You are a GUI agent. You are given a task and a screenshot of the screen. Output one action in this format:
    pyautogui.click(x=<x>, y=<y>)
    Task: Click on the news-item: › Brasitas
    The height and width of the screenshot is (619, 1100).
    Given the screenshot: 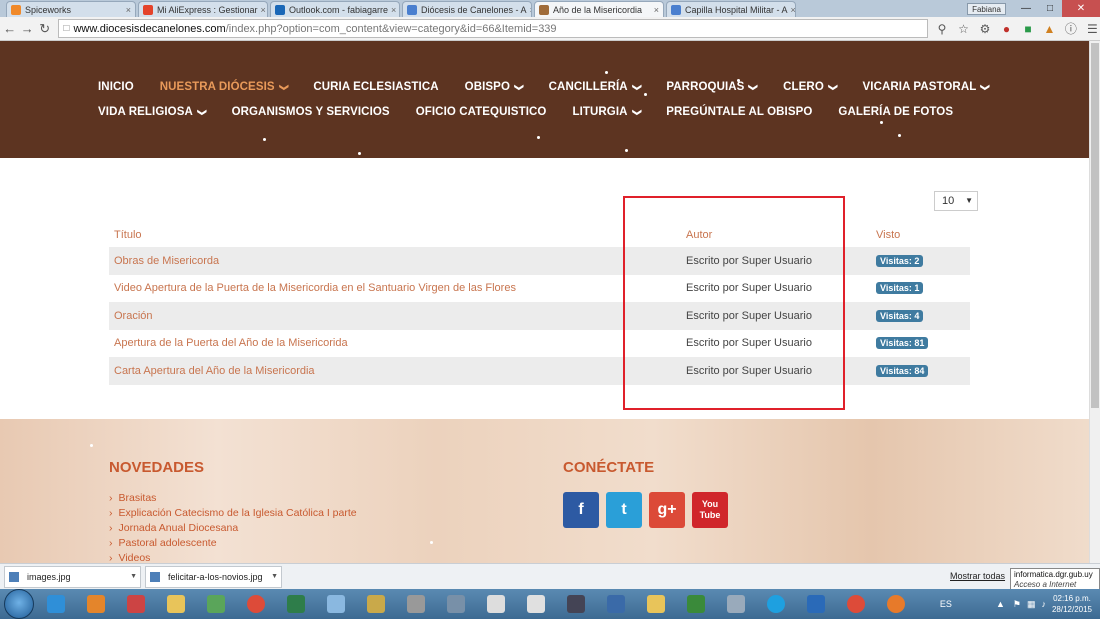 What is the action you would take?
    pyautogui.click(x=233, y=499)
    